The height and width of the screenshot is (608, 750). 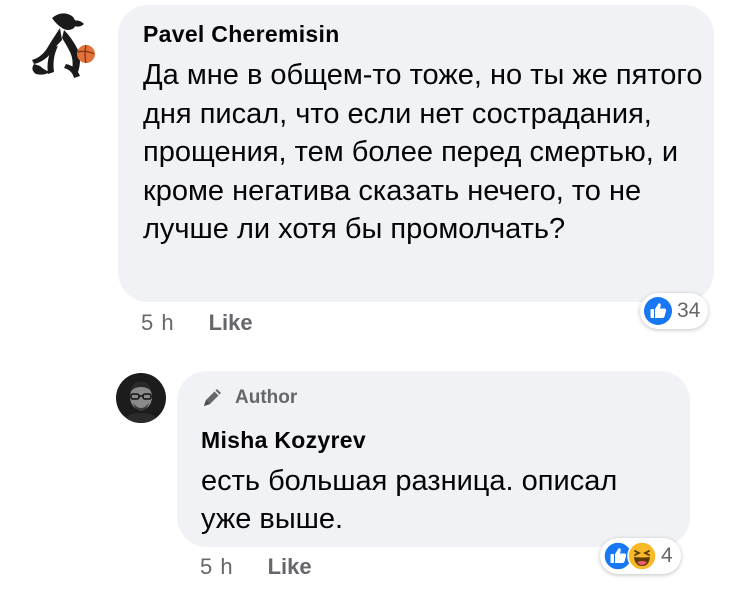 What do you see at coordinates (283, 440) in the screenshot?
I see `comment-author: Misha Kozyrev` at bounding box center [283, 440].